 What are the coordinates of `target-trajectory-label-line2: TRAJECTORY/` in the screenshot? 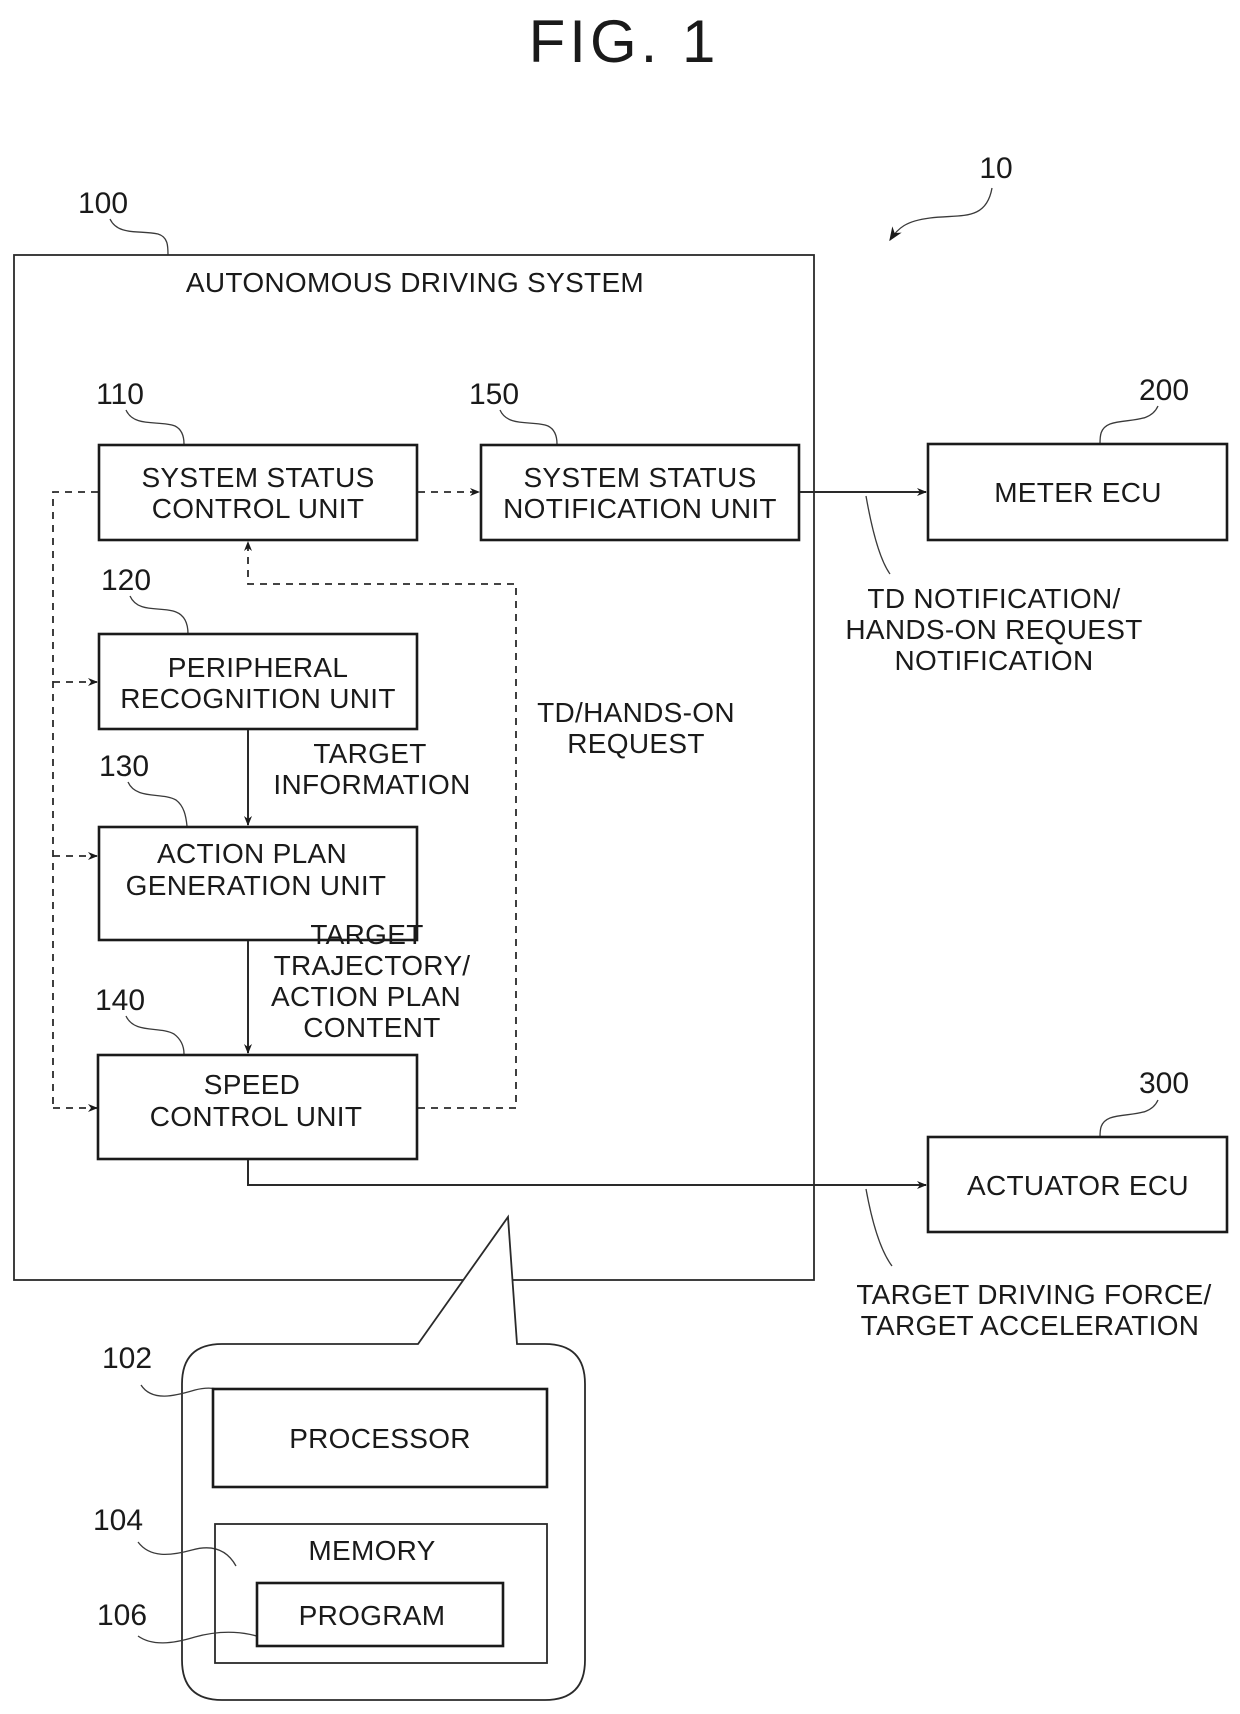 It's located at (372, 965).